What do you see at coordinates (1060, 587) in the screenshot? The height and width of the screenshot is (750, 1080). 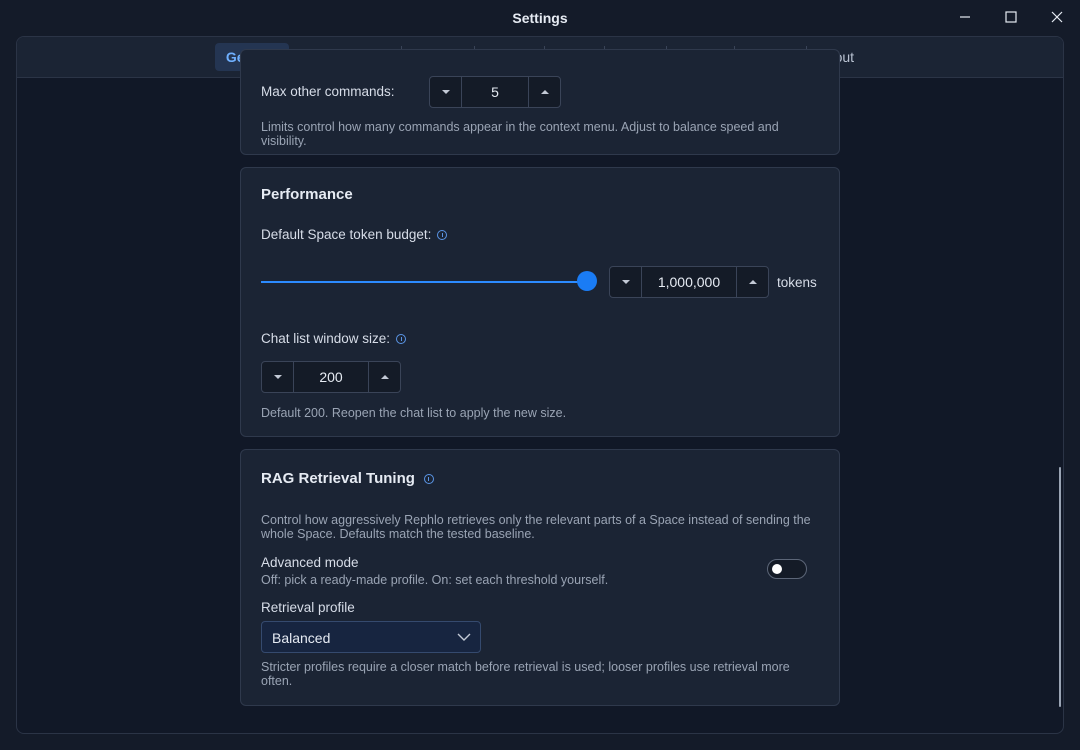 I see `vertical-scrollbar` at bounding box center [1060, 587].